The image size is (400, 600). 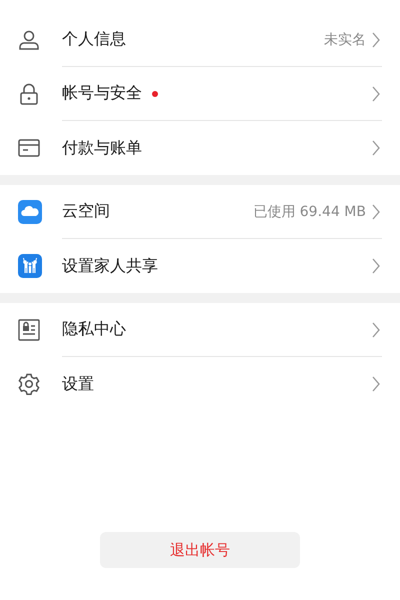 I want to click on menu-row: 隐私中心, so click(x=200, y=330).